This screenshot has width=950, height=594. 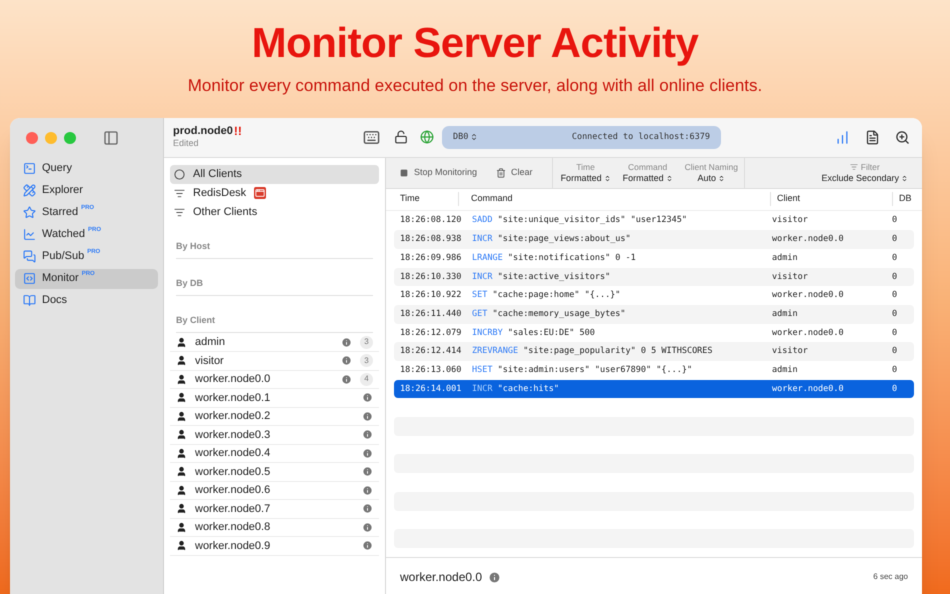 What do you see at coordinates (907, 199) in the screenshot?
I see `column-header: DB` at bounding box center [907, 199].